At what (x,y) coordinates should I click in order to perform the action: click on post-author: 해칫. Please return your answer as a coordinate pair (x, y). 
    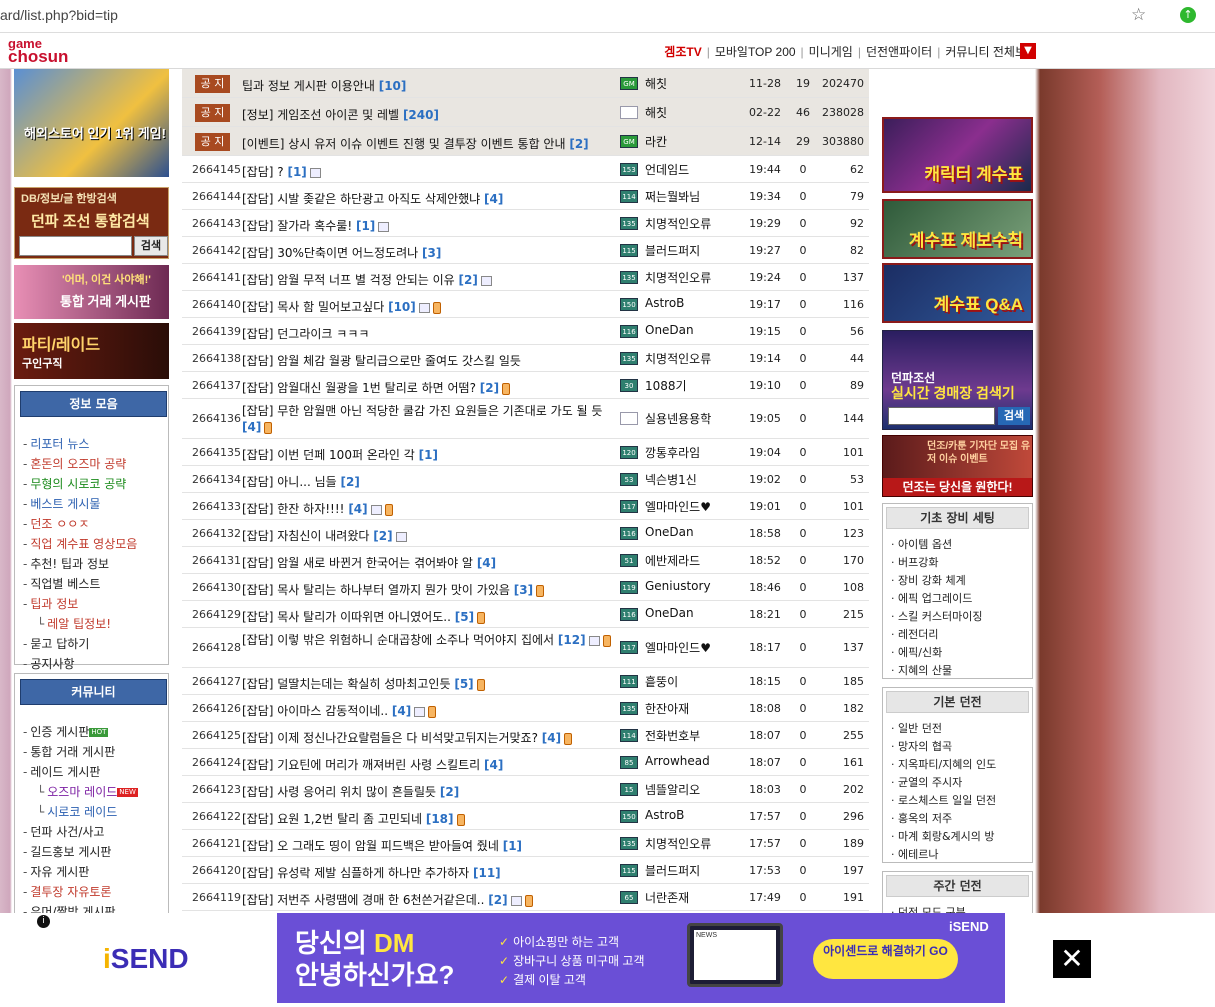
    Looking at the image, I should click on (700, 112).